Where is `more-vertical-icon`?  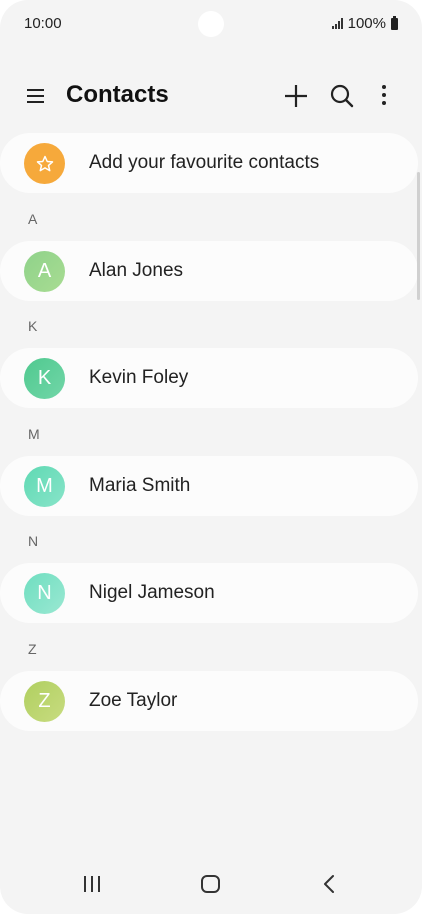
more-vertical-icon is located at coordinates (384, 95).